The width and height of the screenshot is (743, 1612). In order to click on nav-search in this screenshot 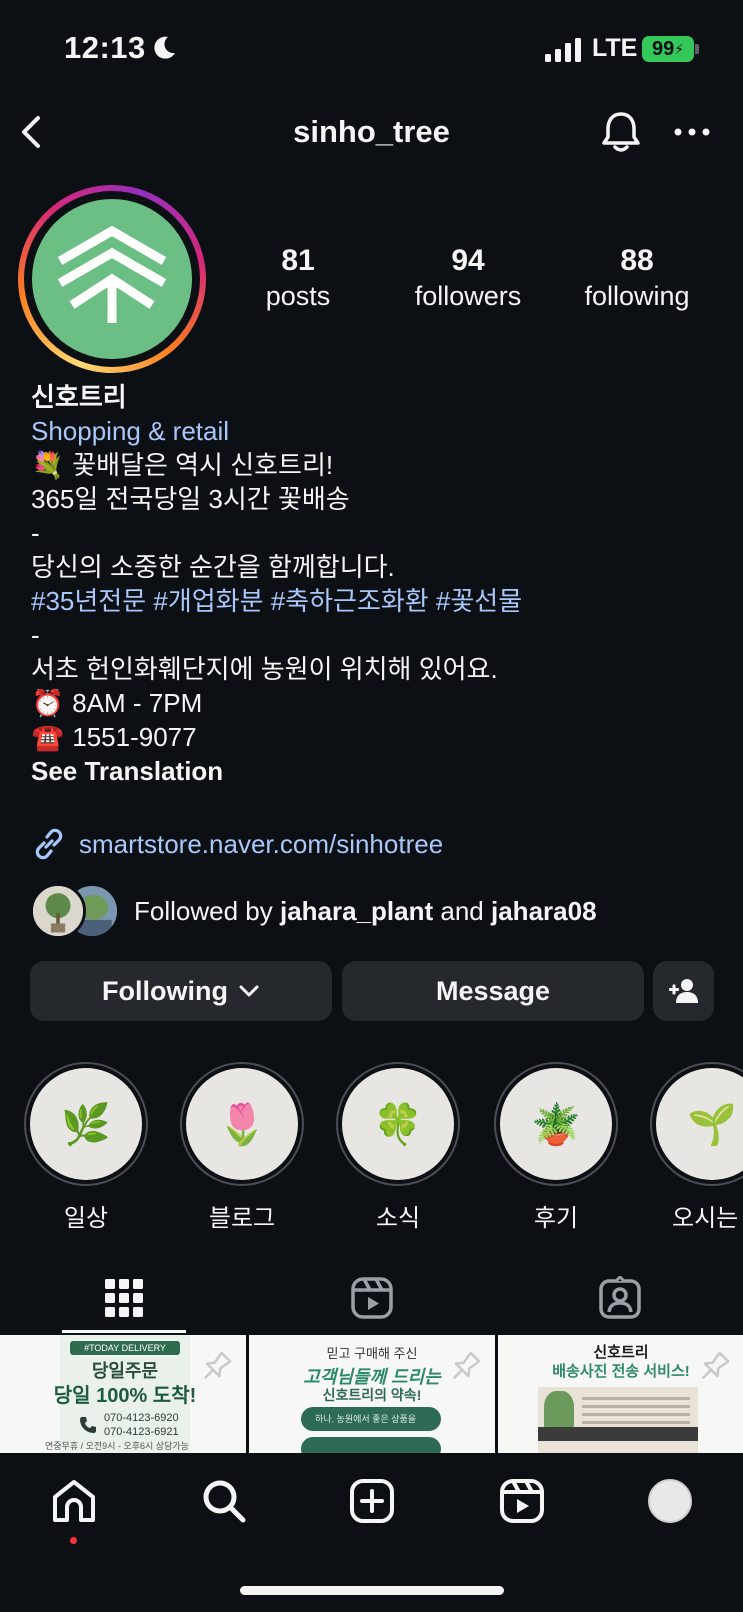, I will do `click(224, 1501)`.